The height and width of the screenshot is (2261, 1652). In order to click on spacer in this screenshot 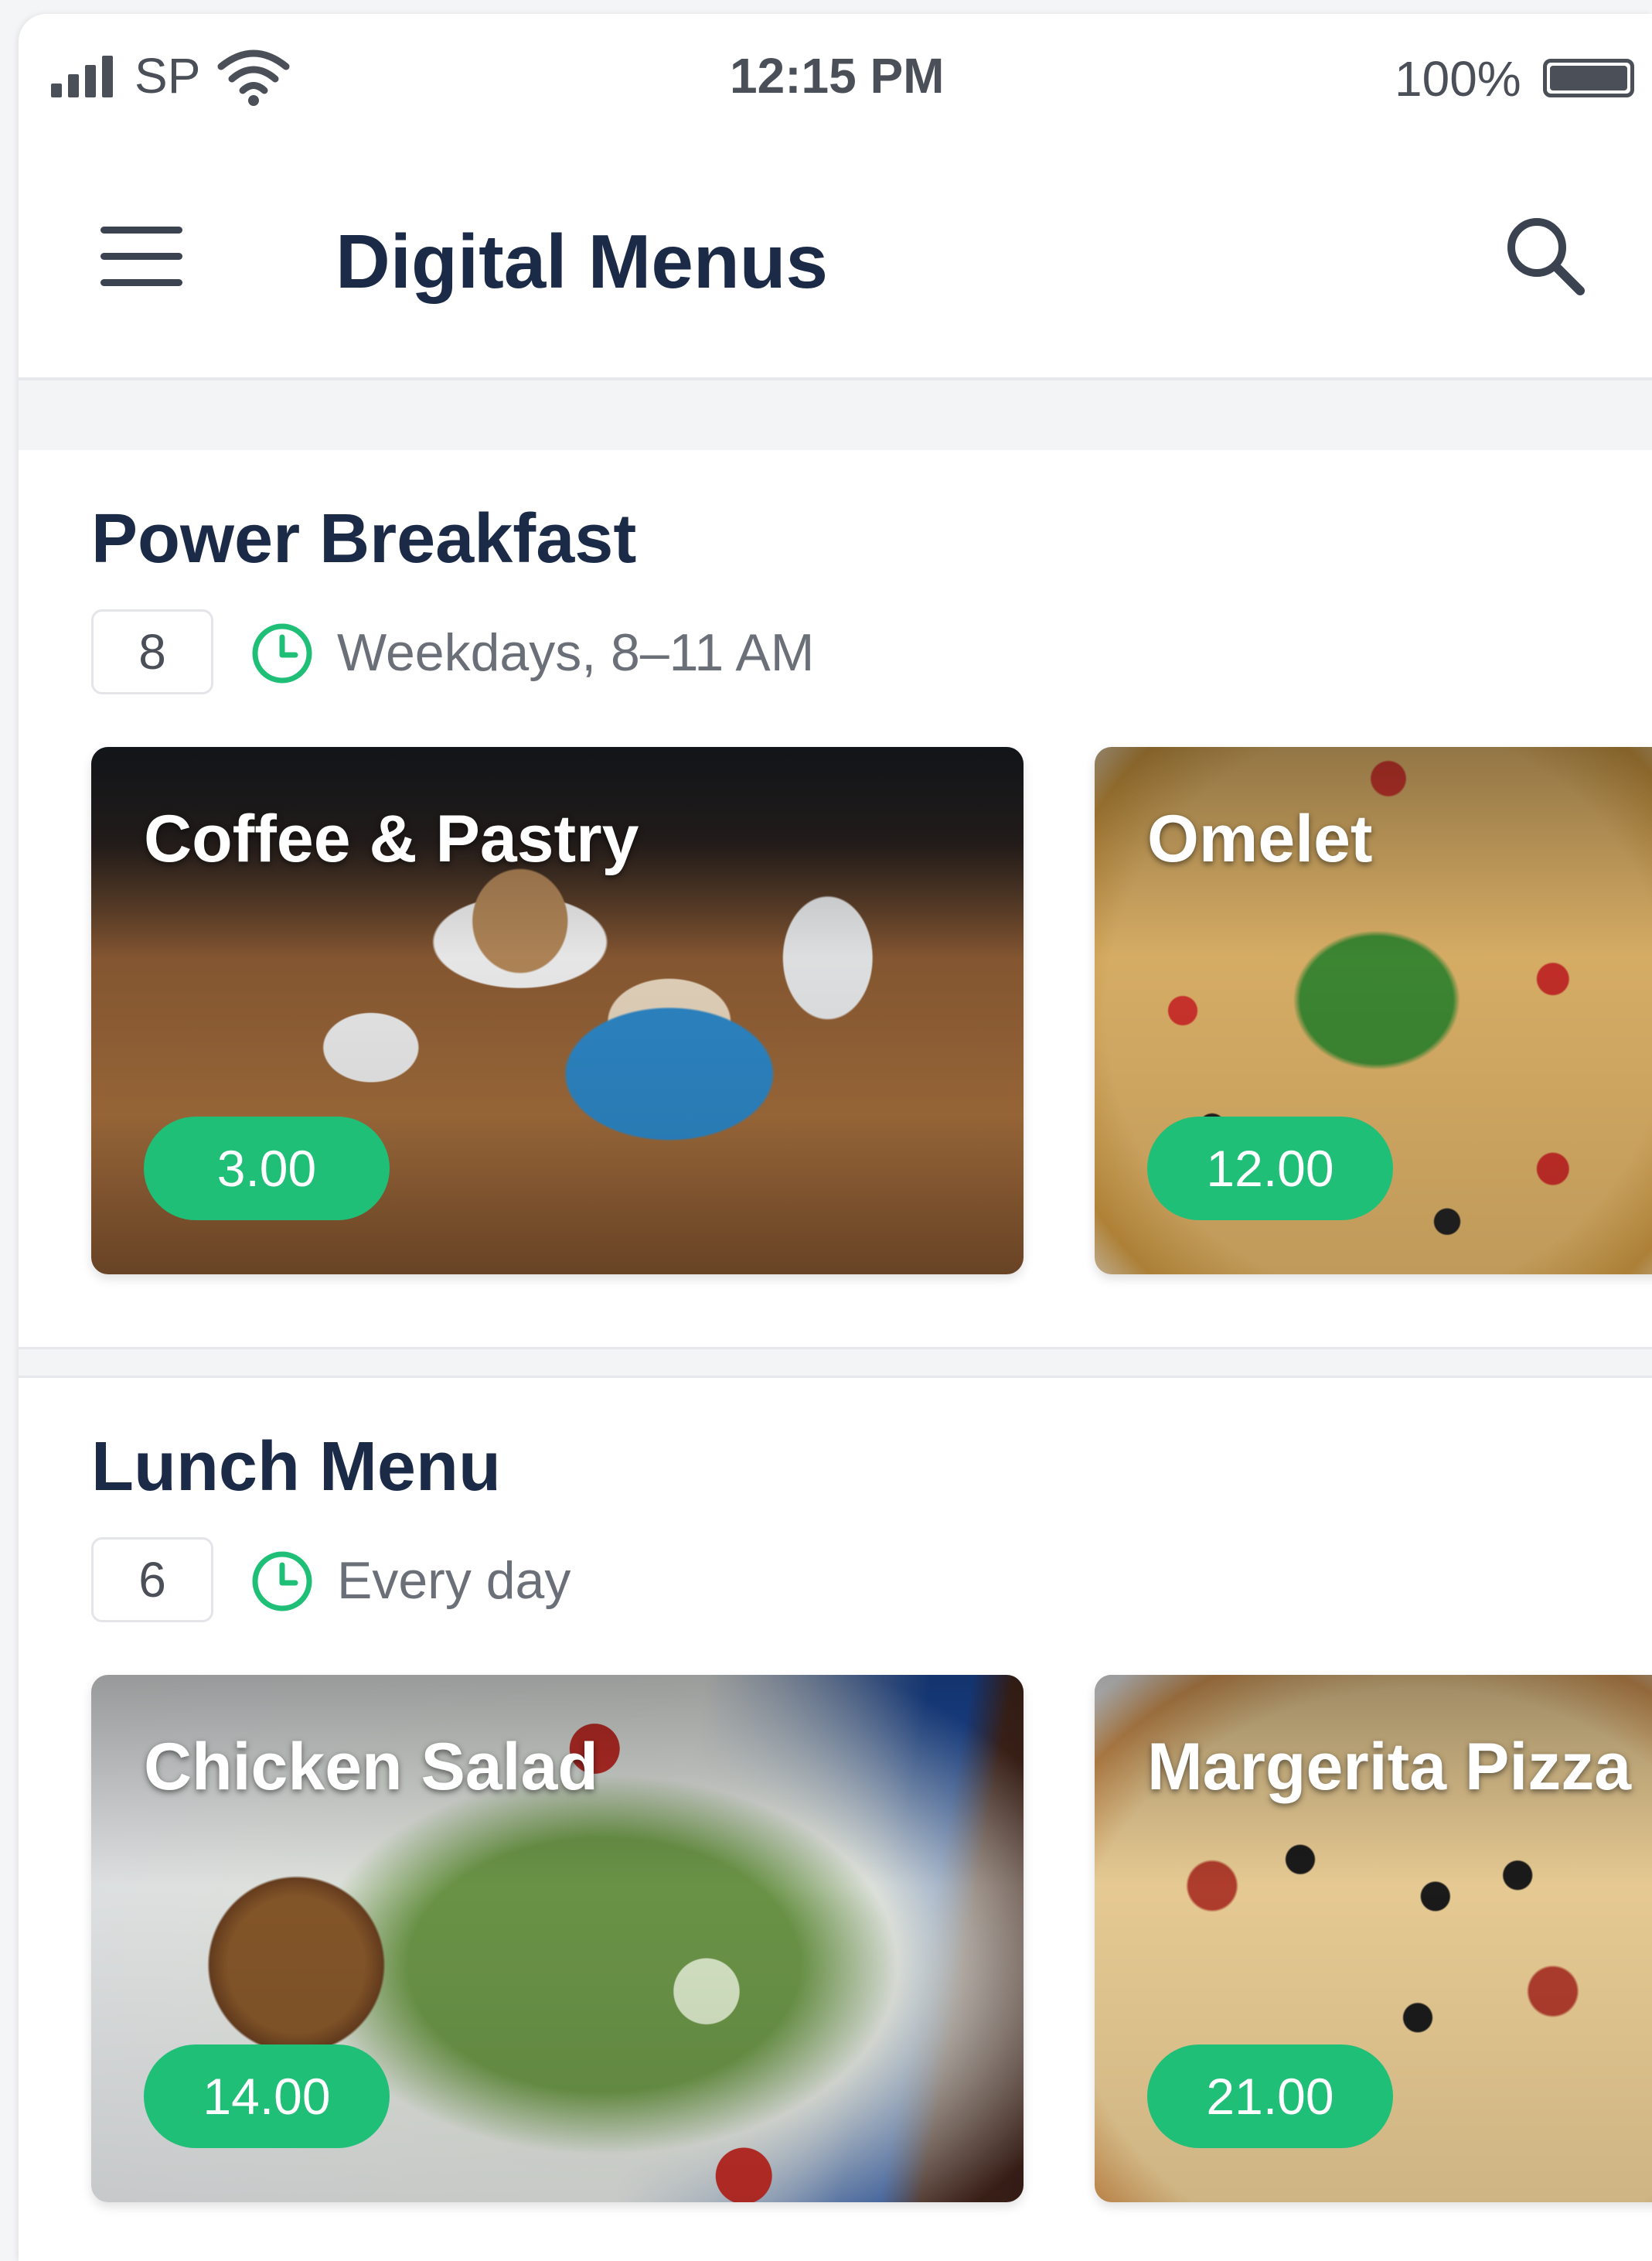, I will do `click(836, 415)`.